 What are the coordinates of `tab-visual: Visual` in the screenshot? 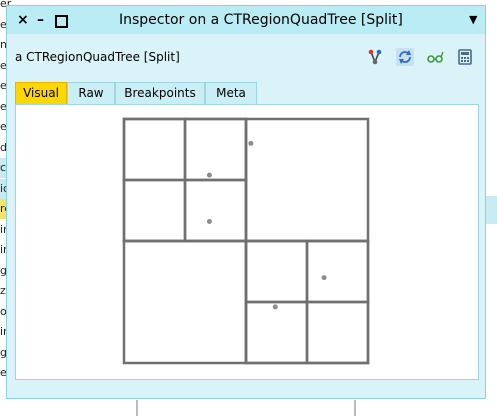 It's located at (41, 93).